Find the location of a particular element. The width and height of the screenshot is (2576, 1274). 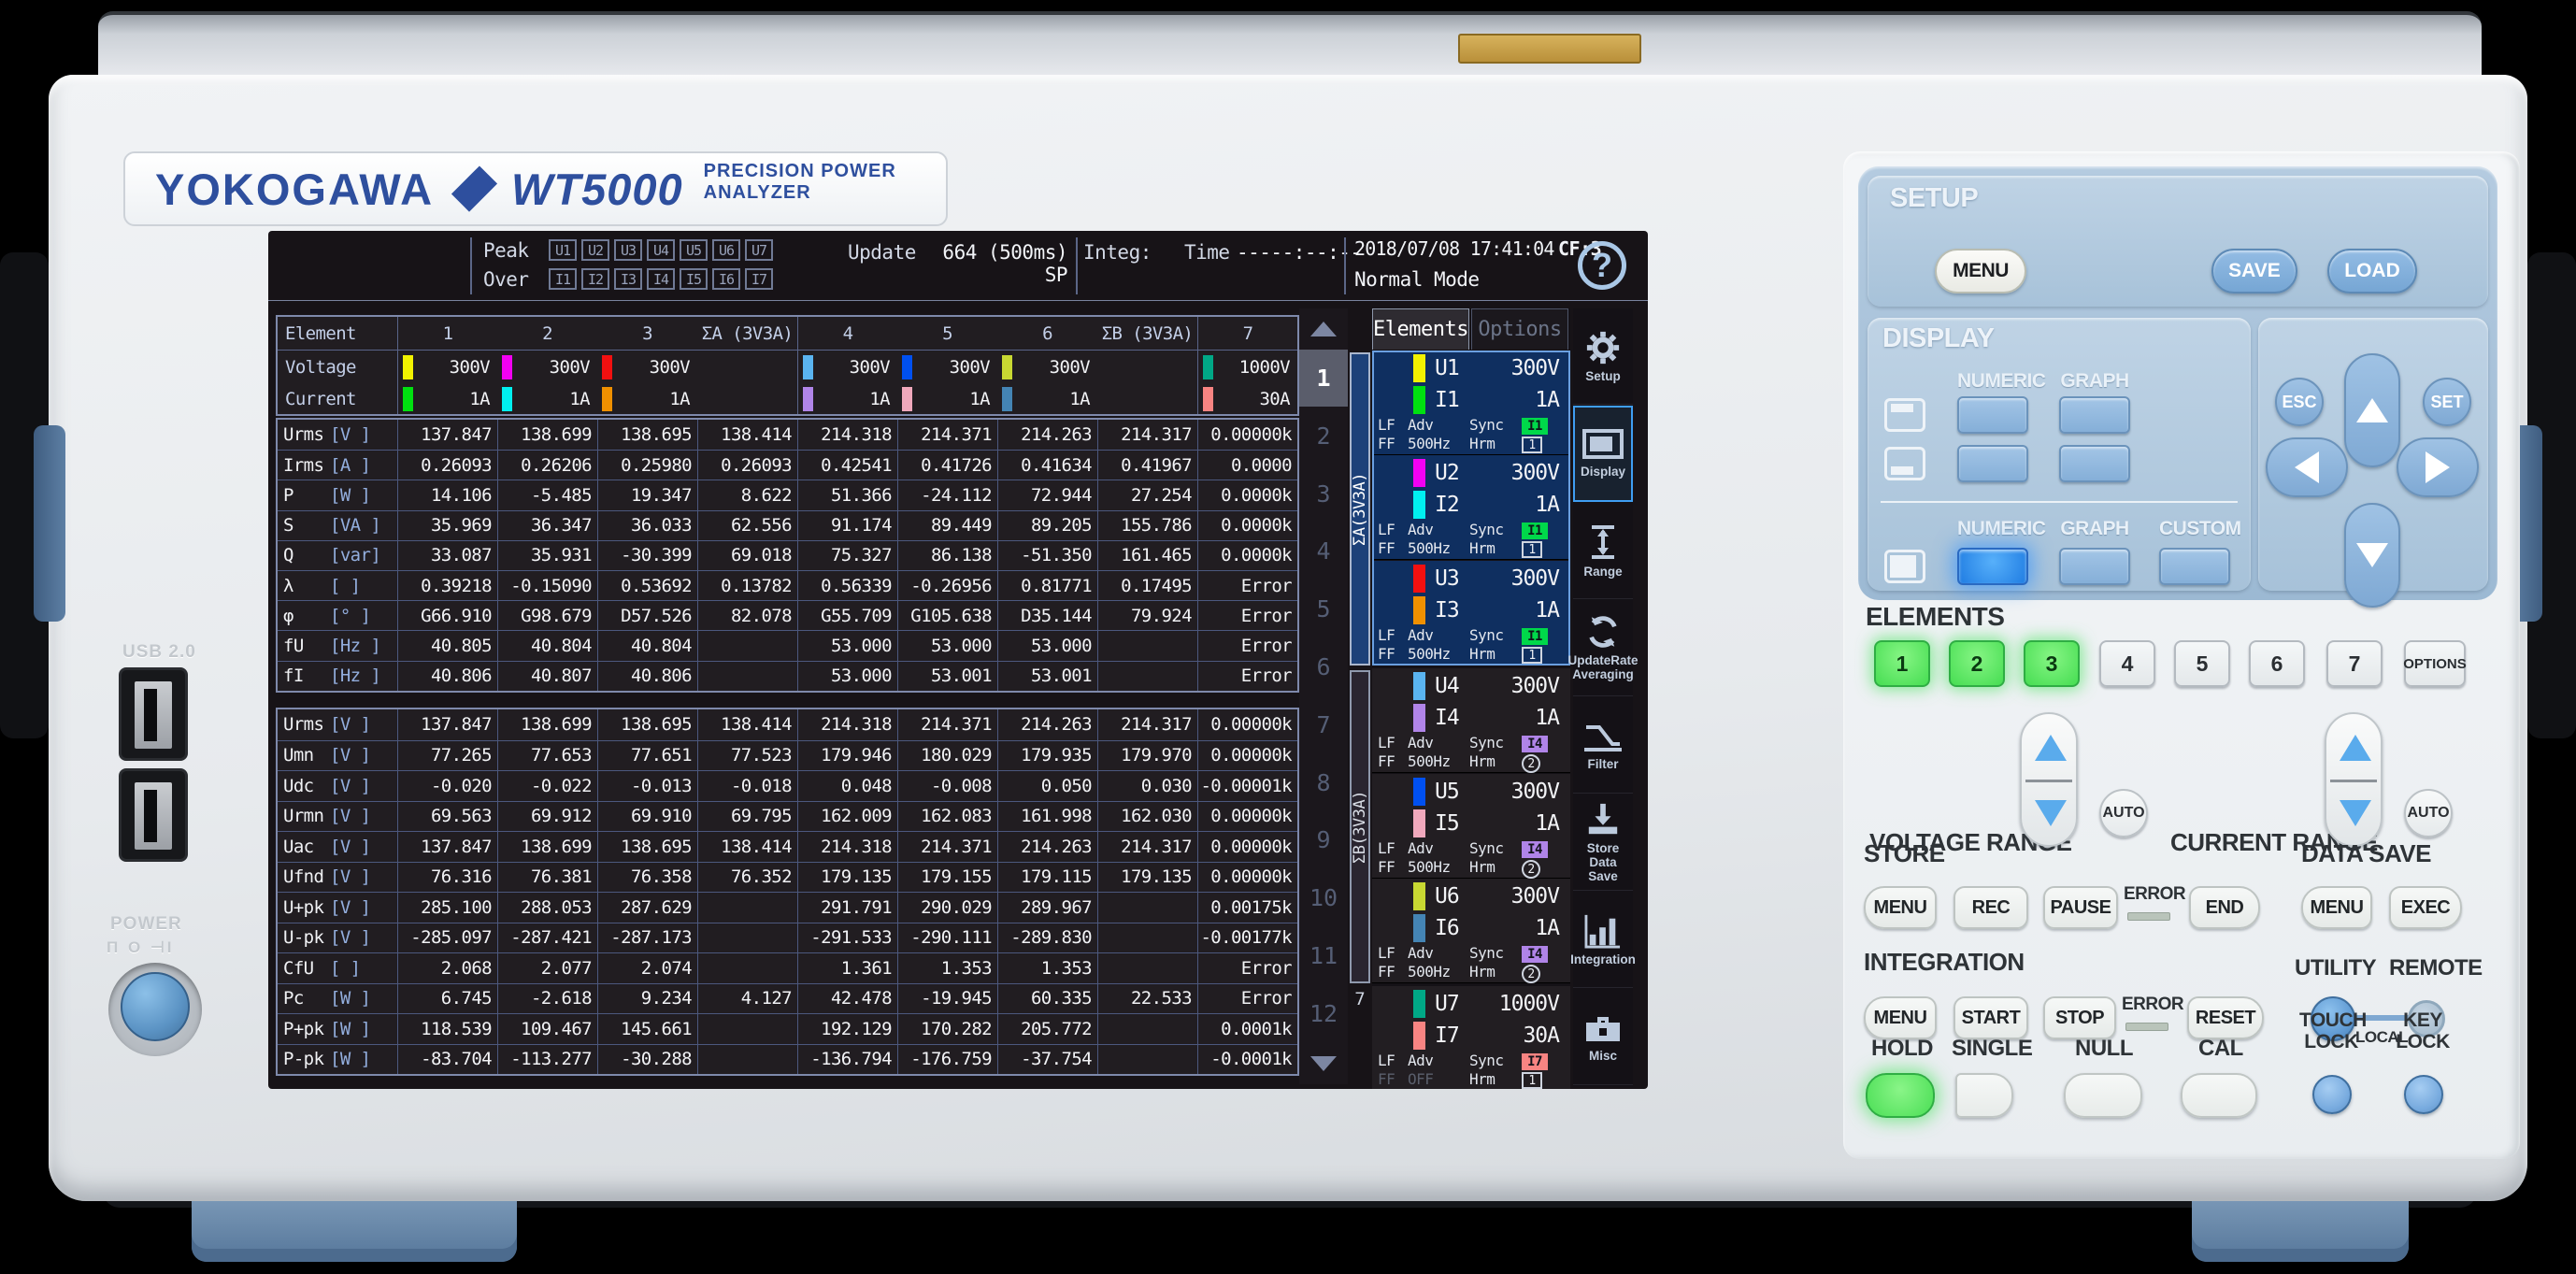

page-number: 7 is located at coordinates (1323, 724).